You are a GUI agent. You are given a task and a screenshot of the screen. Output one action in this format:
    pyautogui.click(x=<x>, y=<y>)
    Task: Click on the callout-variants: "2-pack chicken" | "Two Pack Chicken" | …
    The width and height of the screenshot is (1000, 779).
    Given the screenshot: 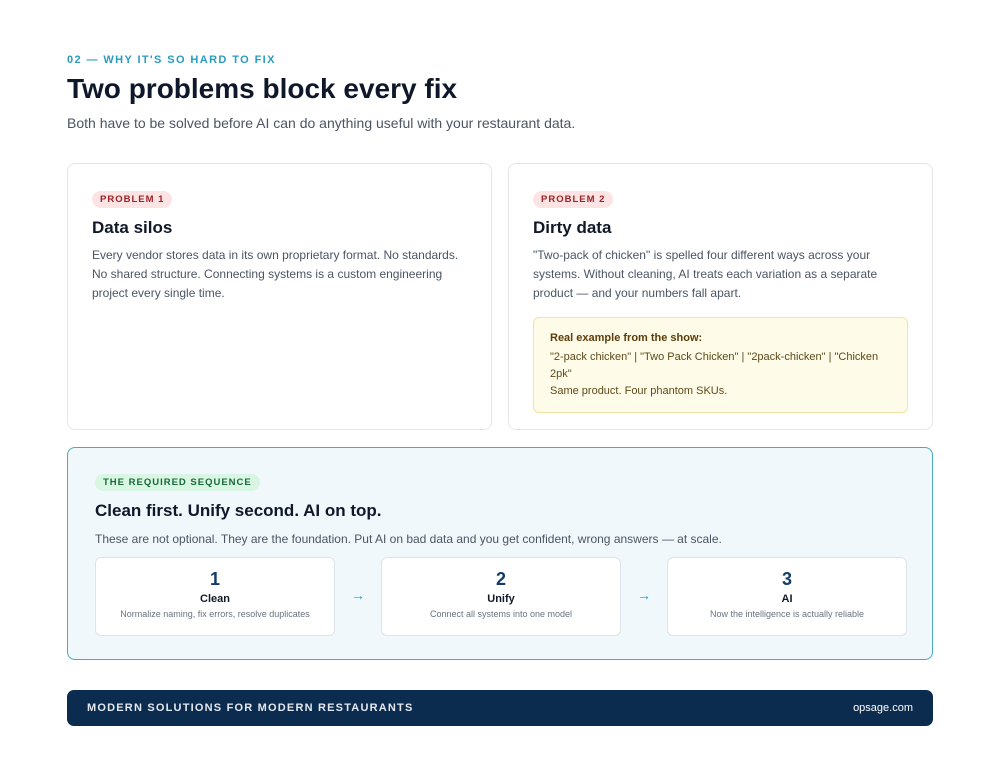 What is the action you would take?
    pyautogui.click(x=714, y=365)
    